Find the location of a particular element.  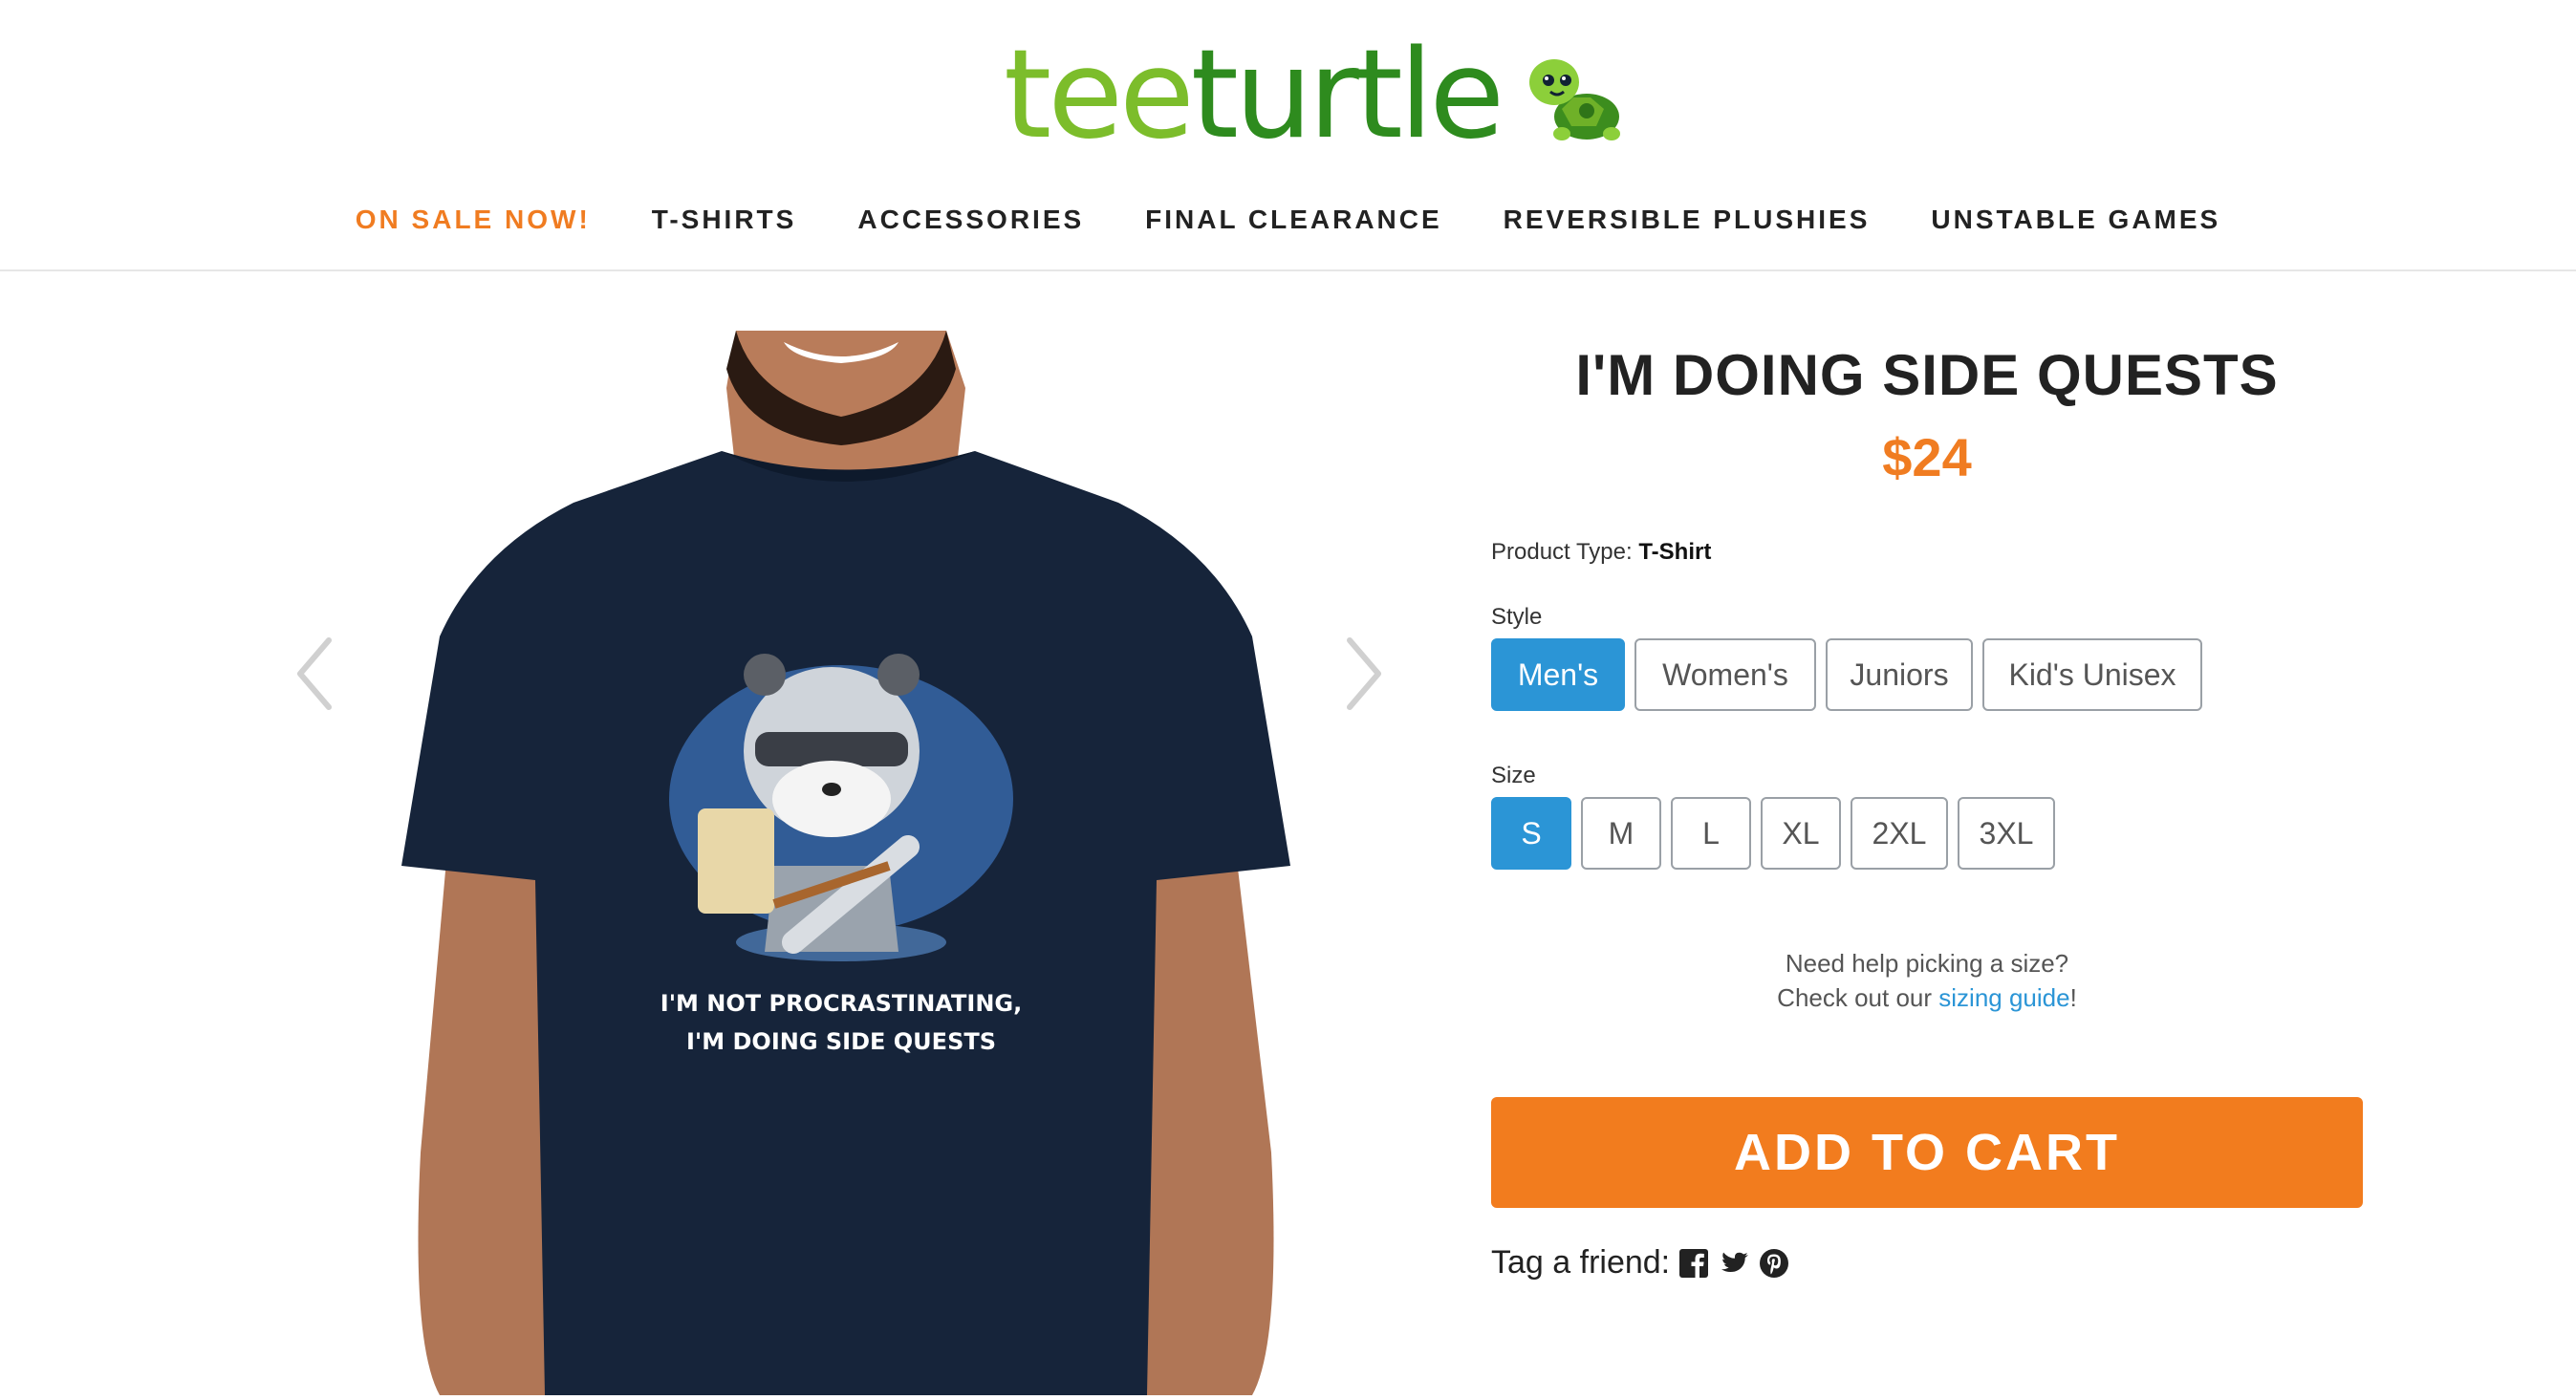

size-options: S M L XL 2XL 3XL is located at coordinates (1773, 834).